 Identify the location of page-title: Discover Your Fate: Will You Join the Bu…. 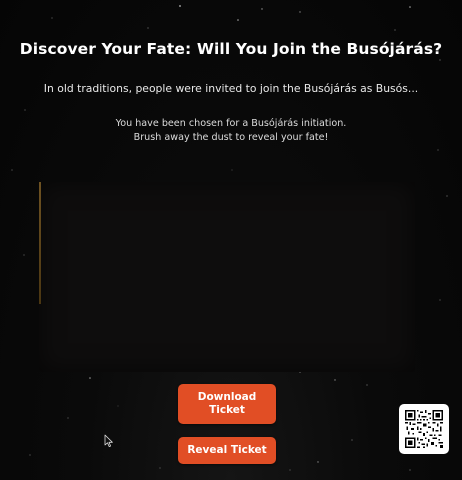
(231, 49).